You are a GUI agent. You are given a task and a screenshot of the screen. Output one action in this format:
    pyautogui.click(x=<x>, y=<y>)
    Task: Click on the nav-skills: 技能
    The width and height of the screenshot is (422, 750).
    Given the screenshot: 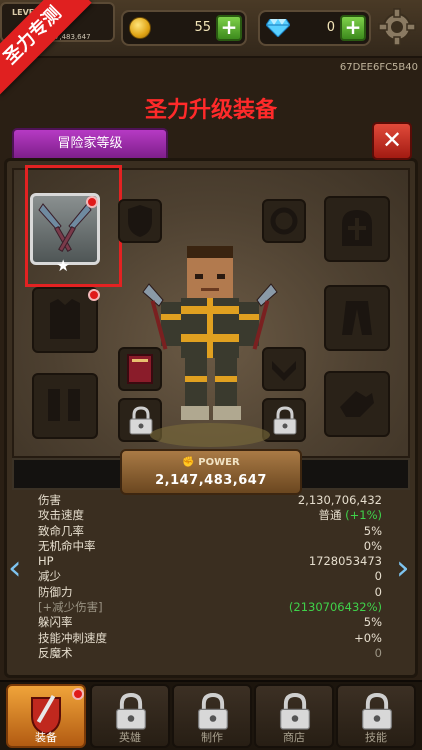 What is the action you would take?
    pyautogui.click(x=376, y=716)
    